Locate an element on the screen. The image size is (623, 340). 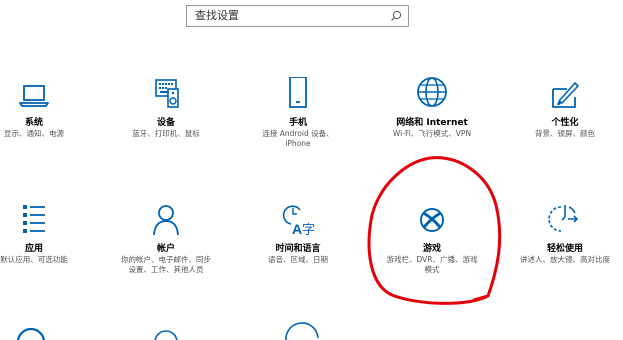
keyboard-speaker-icon is located at coordinates (166, 97).